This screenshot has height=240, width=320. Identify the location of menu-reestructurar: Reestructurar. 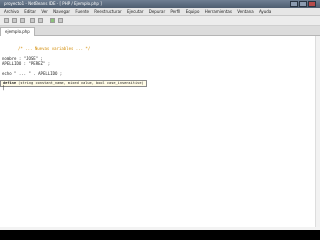
(107, 11).